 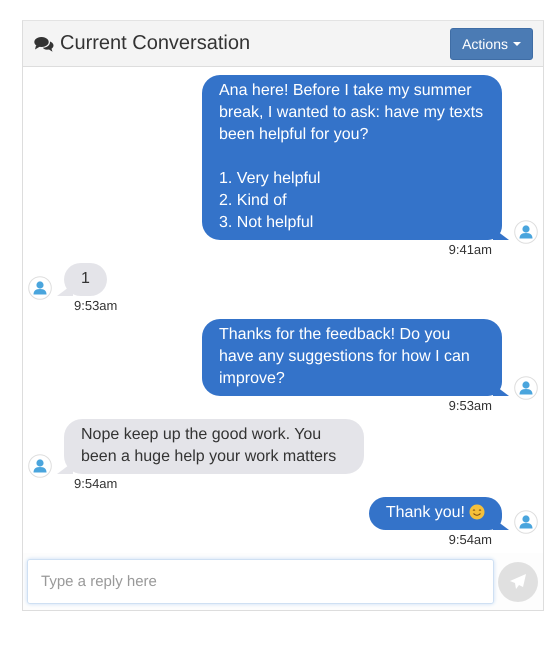 What do you see at coordinates (260, 581) in the screenshot?
I see `reply-field: Type a reply here` at bounding box center [260, 581].